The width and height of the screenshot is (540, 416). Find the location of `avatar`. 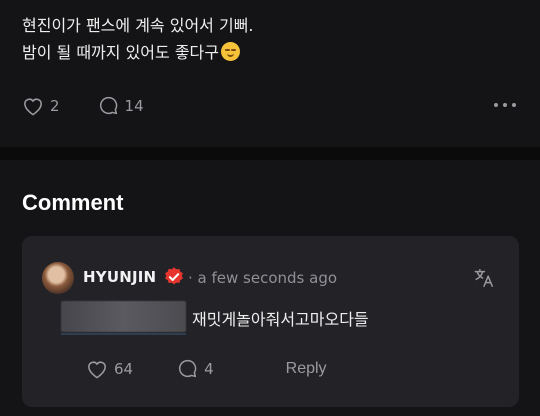

avatar is located at coordinates (58, 278).